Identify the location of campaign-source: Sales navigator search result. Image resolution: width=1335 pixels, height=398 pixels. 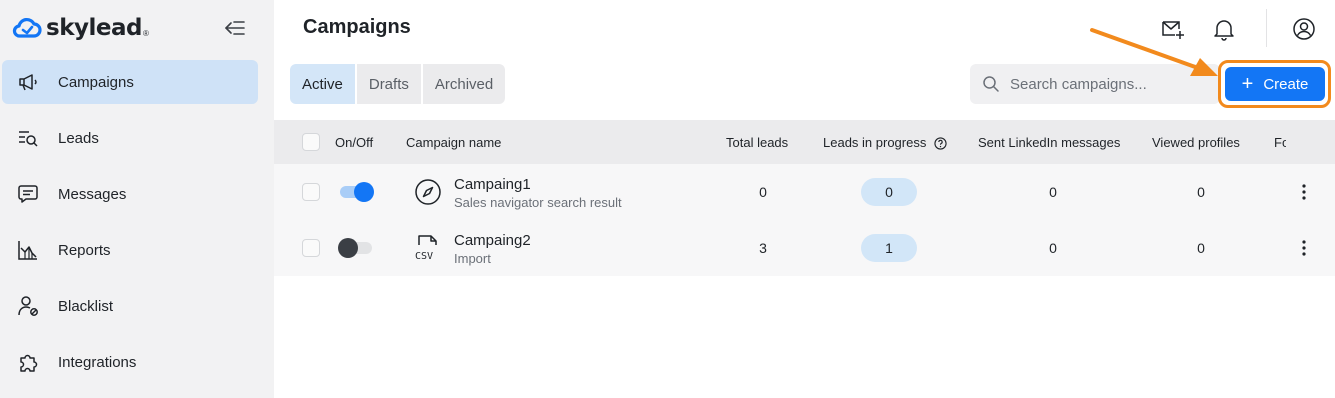
(538, 202).